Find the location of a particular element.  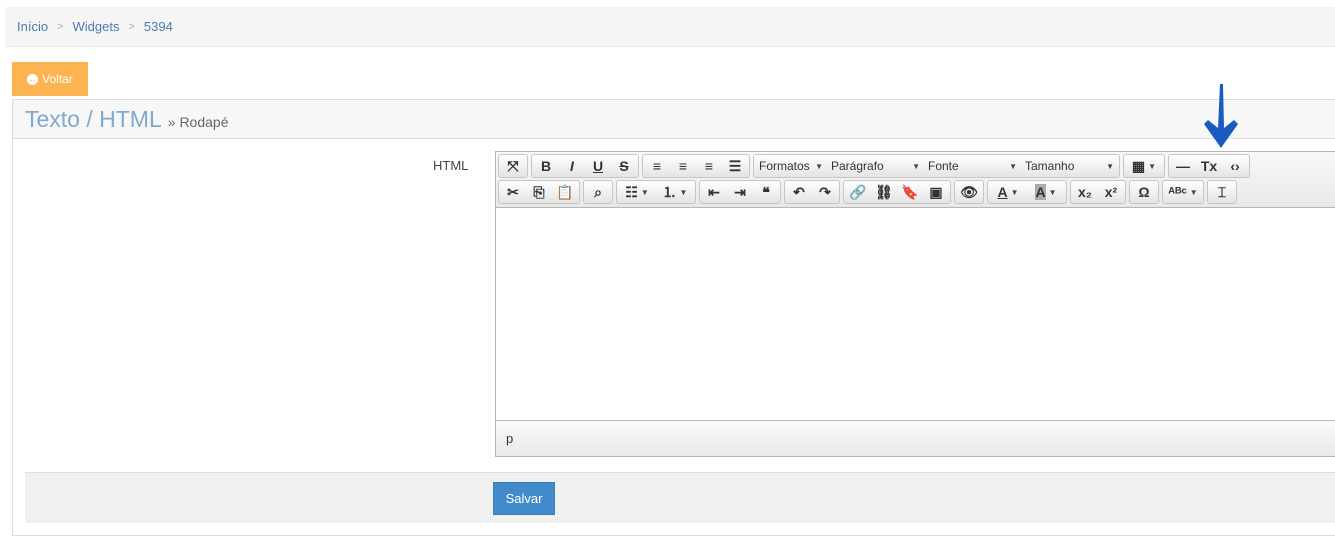

table-button: ▦ ▼ is located at coordinates (1144, 166).